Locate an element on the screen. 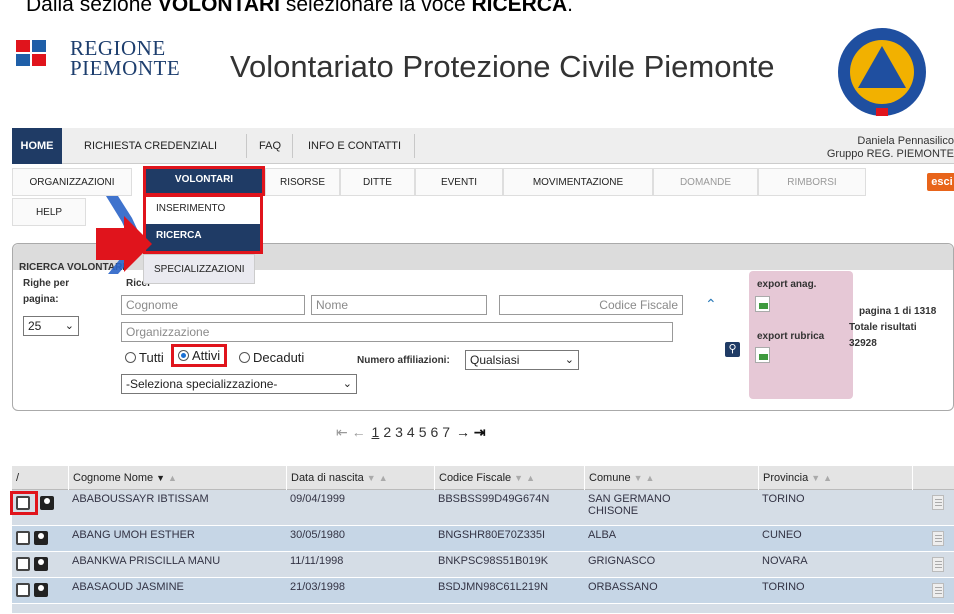 Image resolution: width=954 pixels, height=614 pixels. prev-page-icon: ← is located at coordinates (359, 432).